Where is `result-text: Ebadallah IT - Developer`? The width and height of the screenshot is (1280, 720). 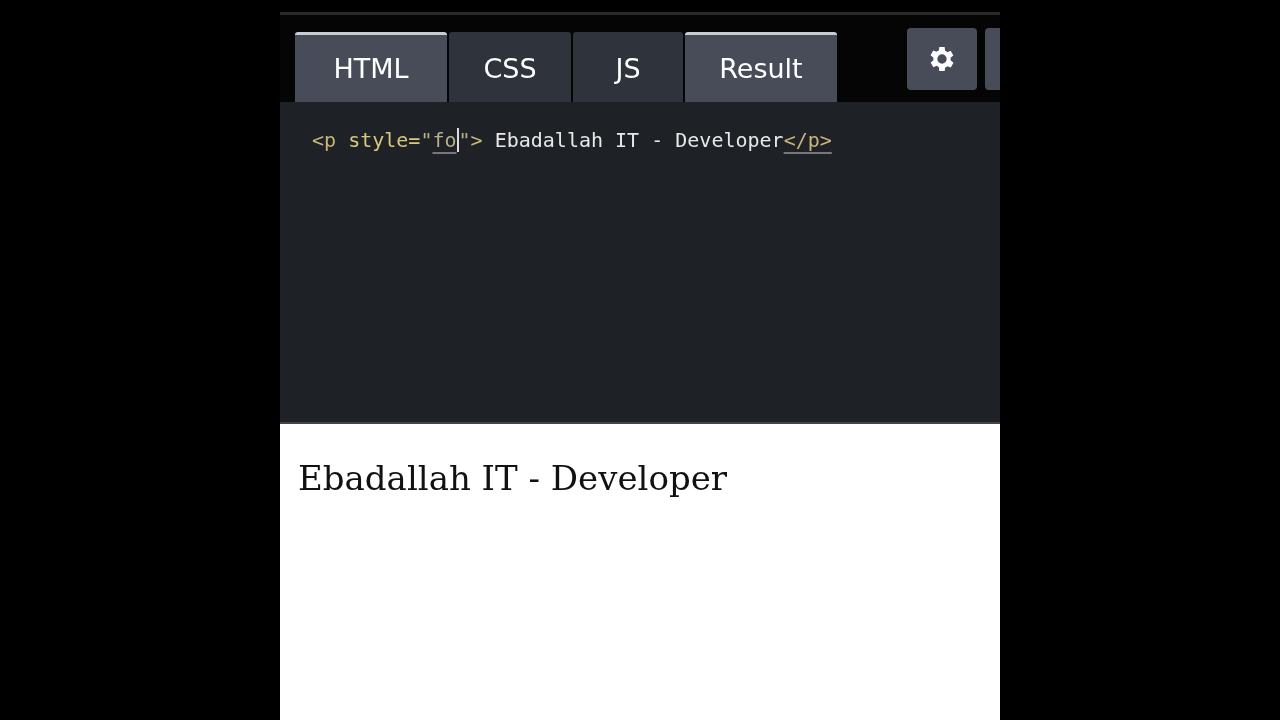 result-text: Ebadallah IT - Developer is located at coordinates (513, 478).